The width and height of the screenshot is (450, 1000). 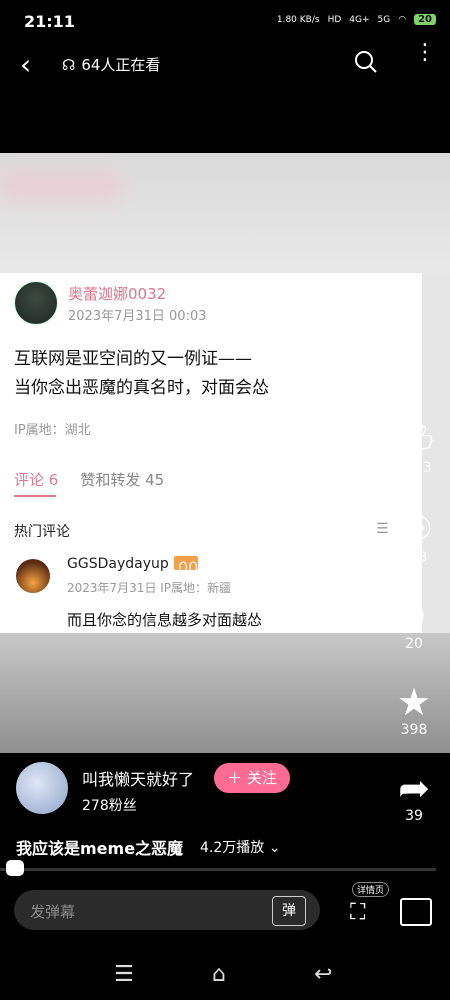 I want to click on hot-comments-label: 热门评论, so click(x=42, y=532).